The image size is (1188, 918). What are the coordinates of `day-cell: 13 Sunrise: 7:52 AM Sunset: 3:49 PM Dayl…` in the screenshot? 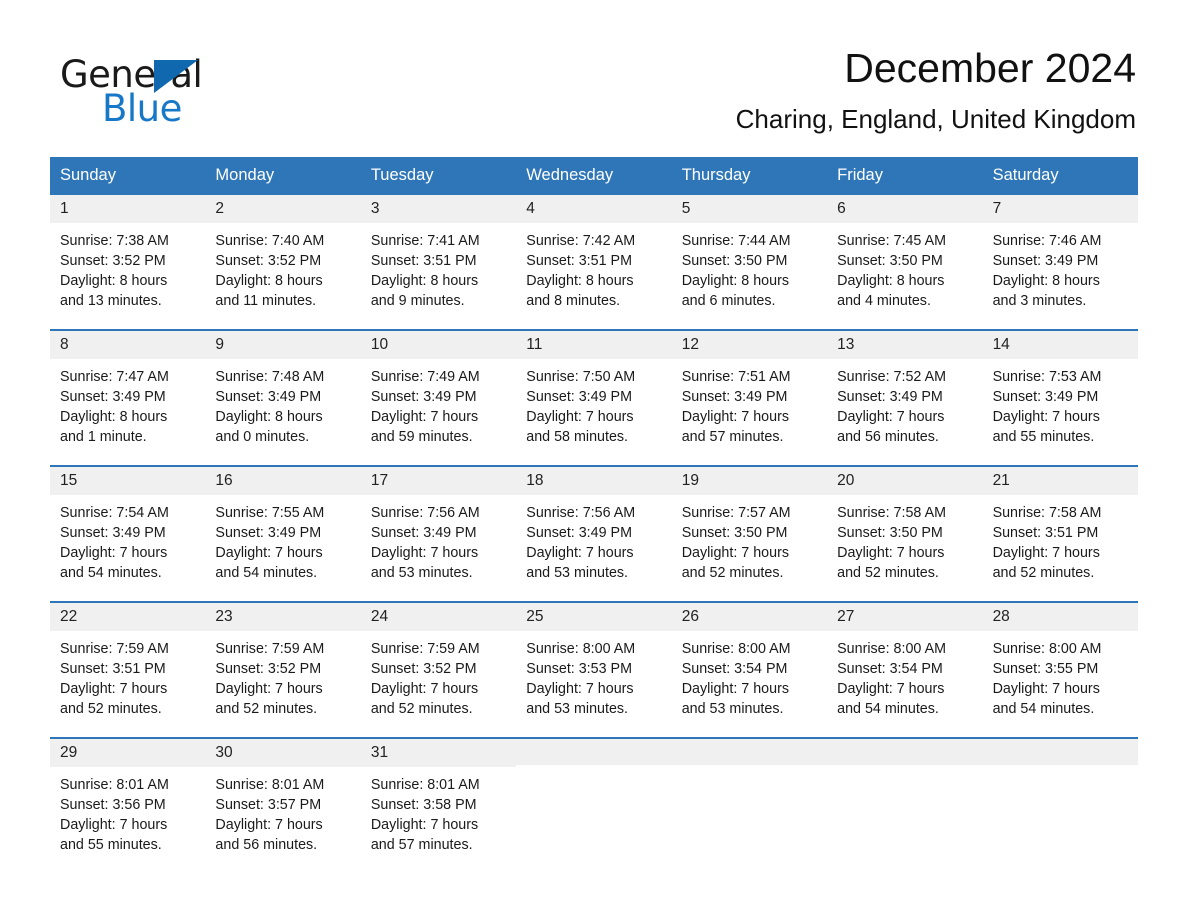 It's located at (905, 397).